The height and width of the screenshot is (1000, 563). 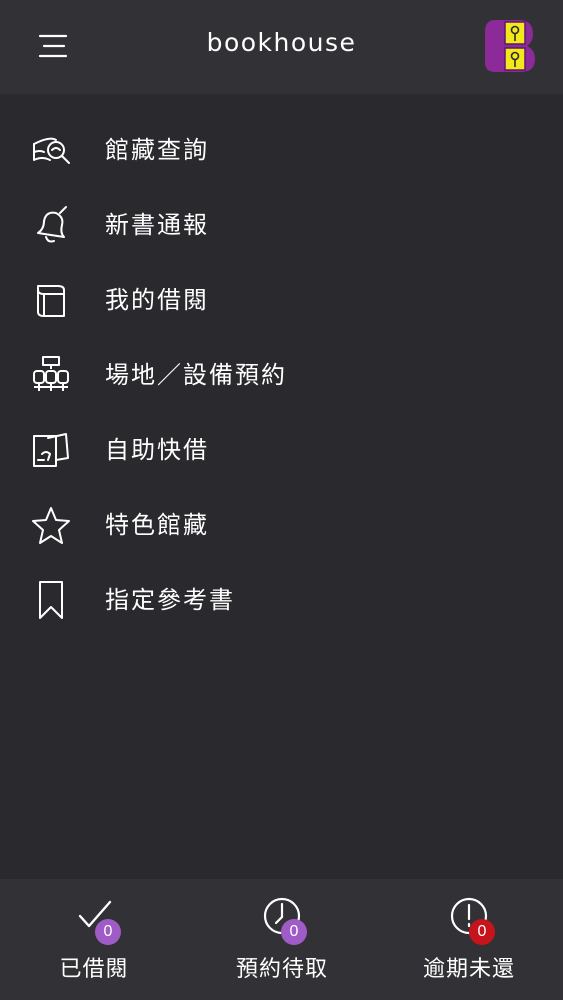 I want to click on scan-card-icon, so click(x=51, y=450).